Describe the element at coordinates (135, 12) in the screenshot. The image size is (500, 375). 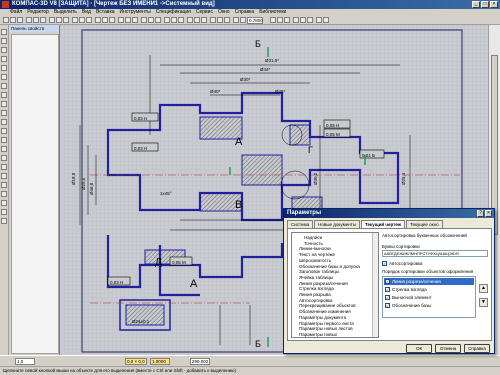
I see `menu-item: Инструменты` at that location.